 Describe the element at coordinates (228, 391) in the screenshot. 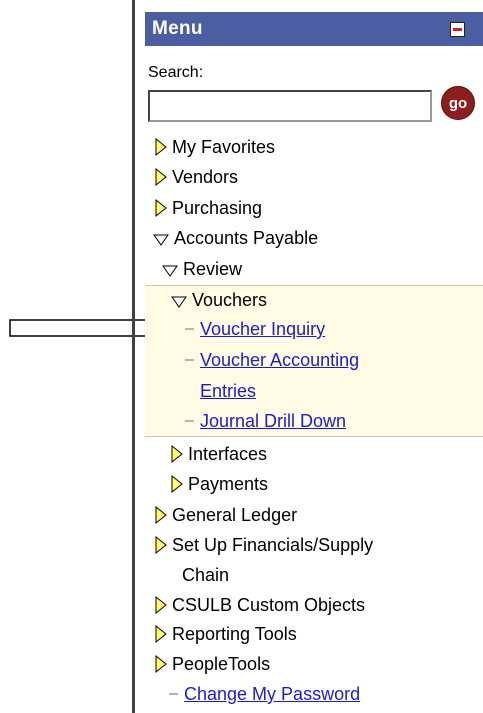

I see `menu-link-voucher-accounting-entries: Entries` at that location.